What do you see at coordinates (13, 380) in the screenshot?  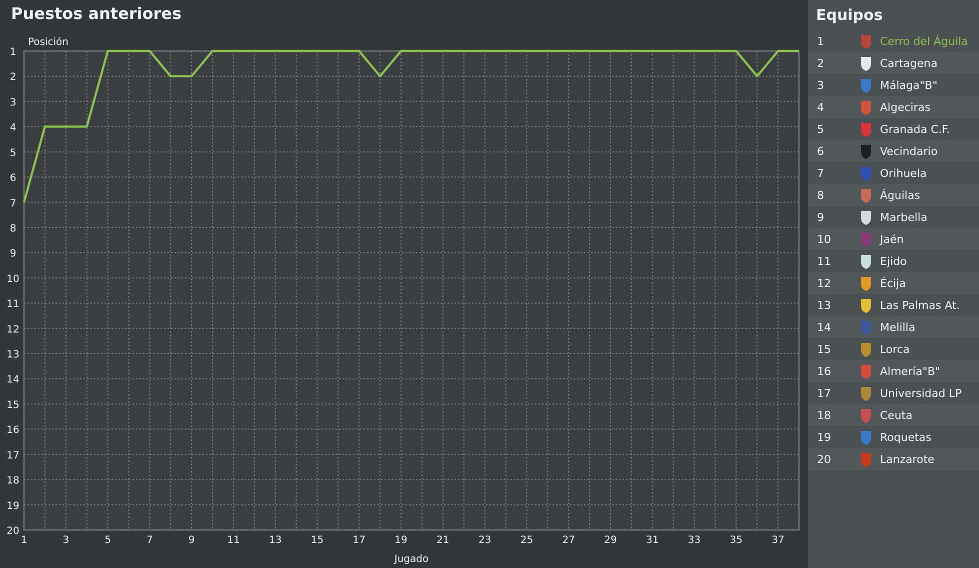 I see `axis-label: 14` at bounding box center [13, 380].